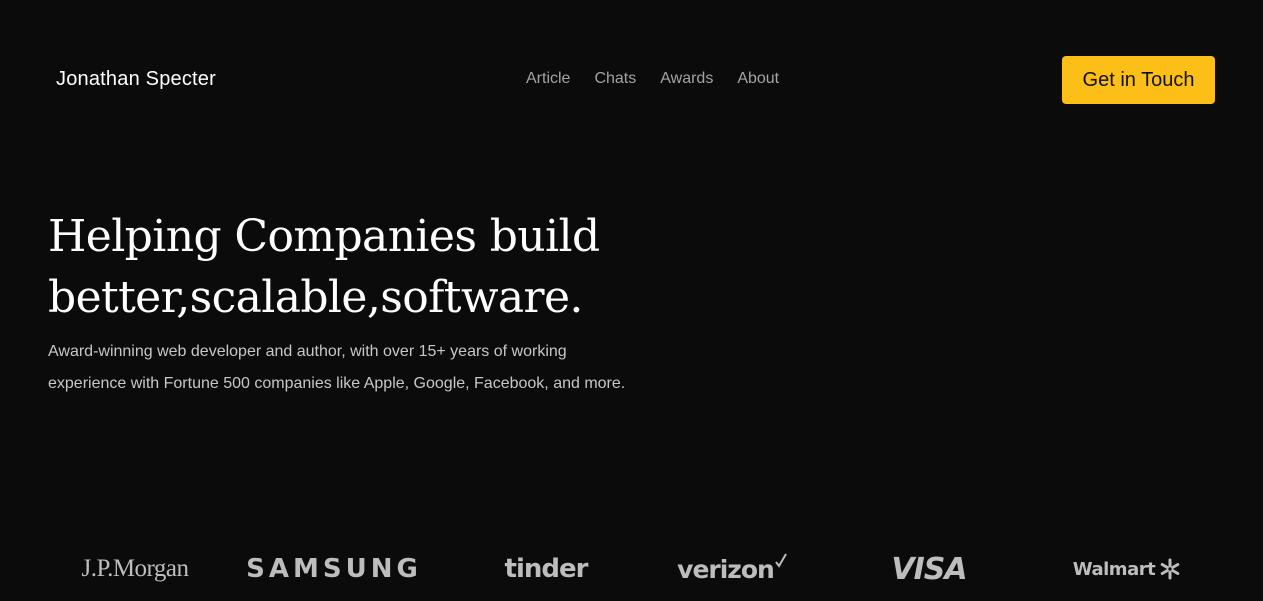  Describe the element at coordinates (1138, 80) in the screenshot. I see `get-in-touch-button: Get in Touch` at that location.